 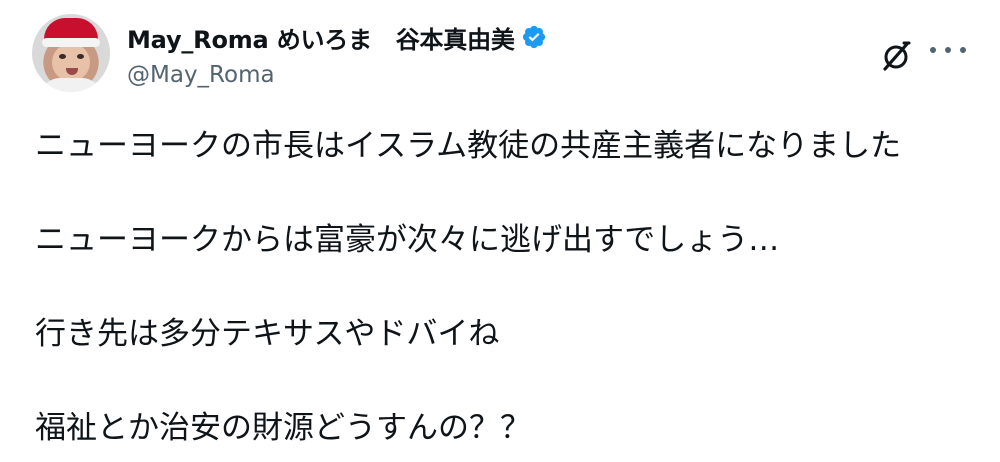 What do you see at coordinates (71, 42) in the screenshot?
I see `avatar-hat-band` at bounding box center [71, 42].